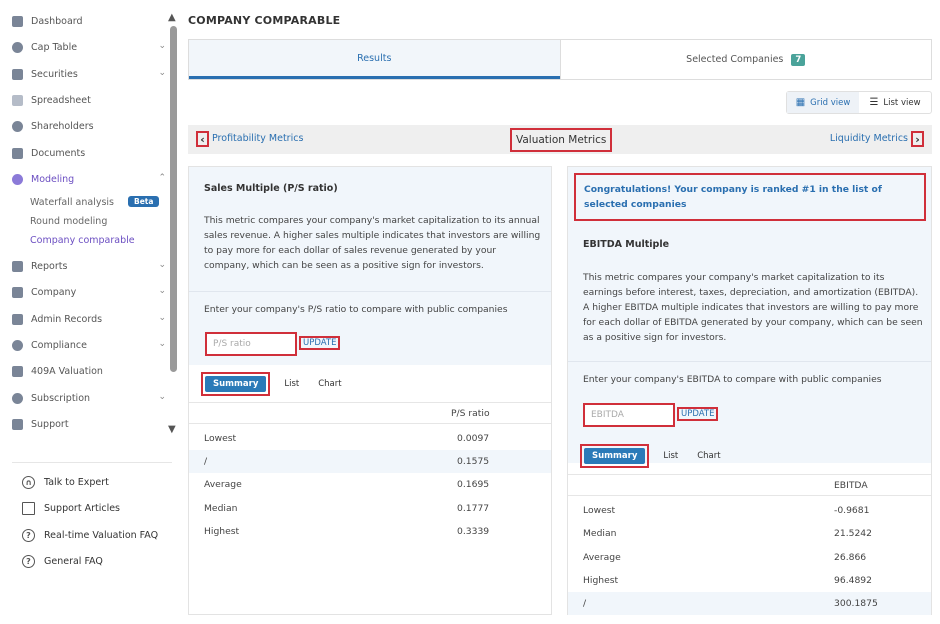 This screenshot has width=940, height=624. What do you see at coordinates (749, 361) in the screenshot?
I see `panel-divider` at bounding box center [749, 361].